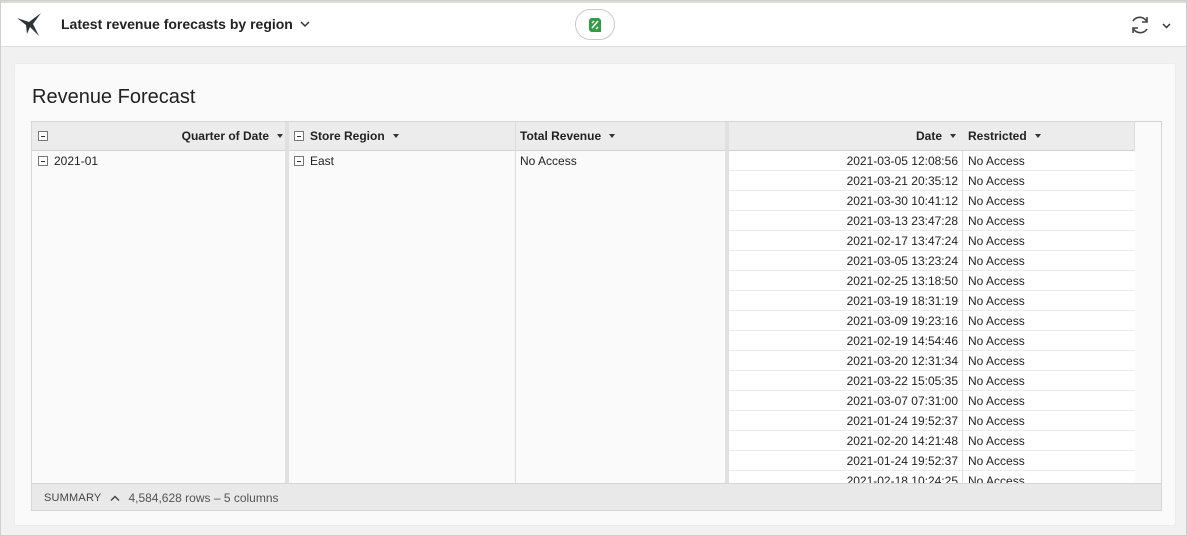  Describe the element at coordinates (902, 440) in the screenshot. I see `date-cell: 2021-02-20 14:21:48` at that location.